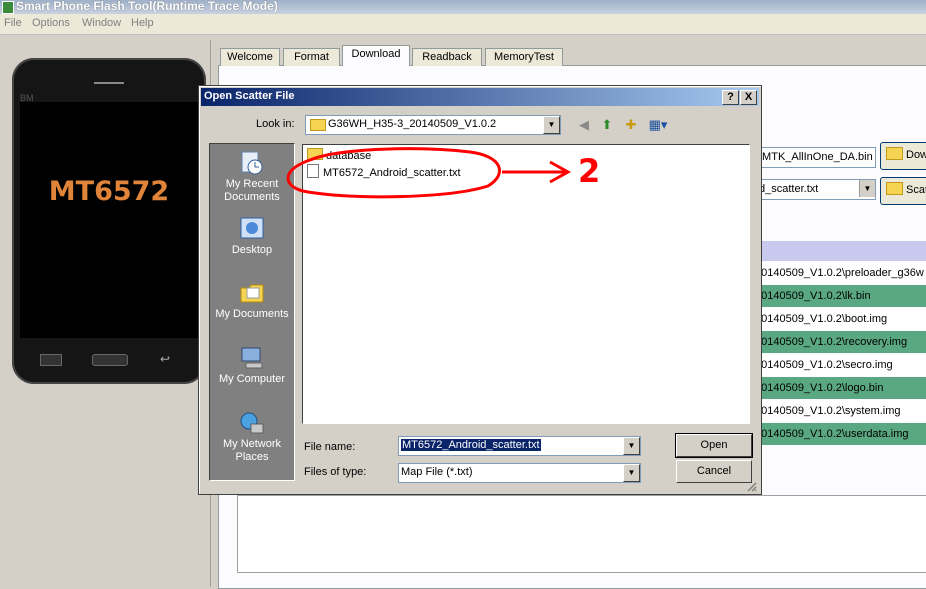 The height and width of the screenshot is (589, 926). I want to click on place-my-computer-label: My Computer, so click(252, 379).